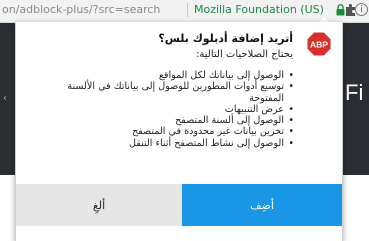  I want to click on adblock-plus-icon-label: ABP, so click(319, 45).